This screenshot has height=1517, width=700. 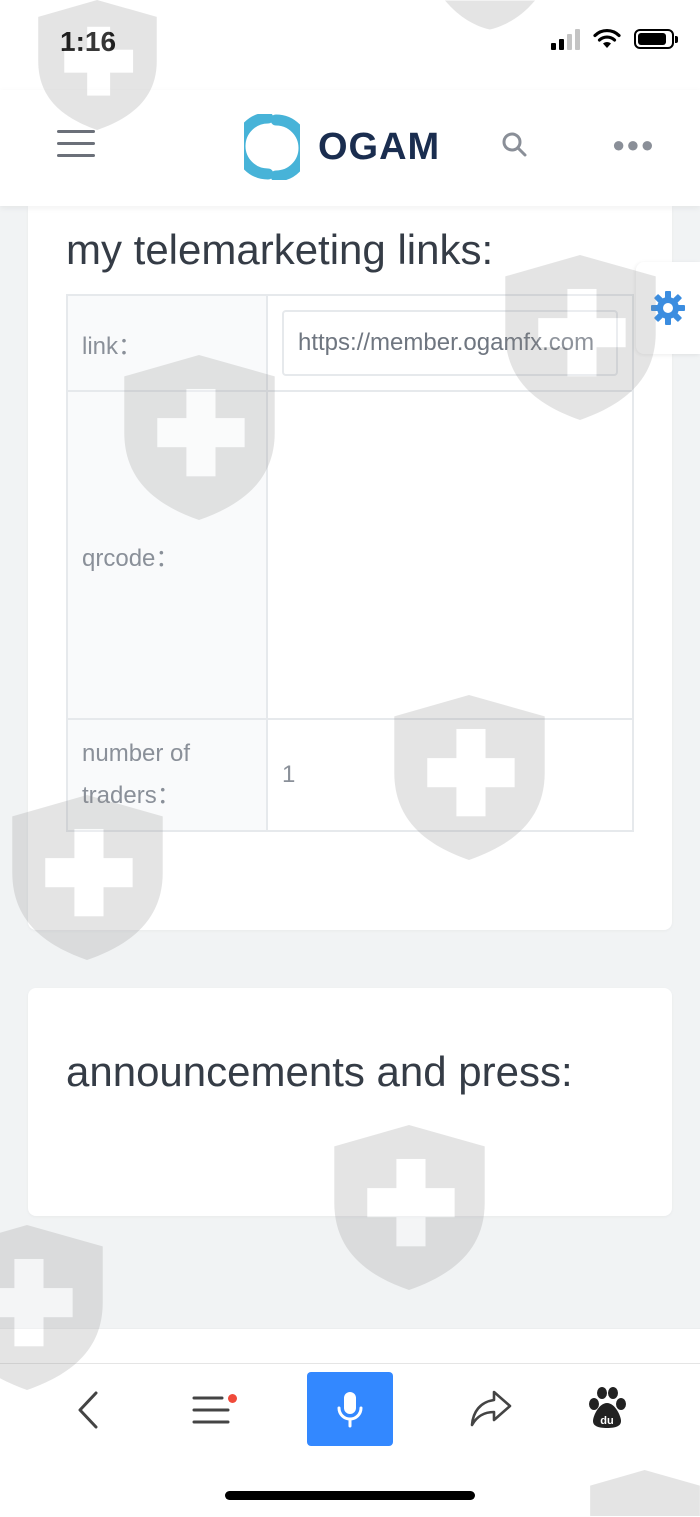 What do you see at coordinates (167, 343) in the screenshot?
I see `link-label: link：` at bounding box center [167, 343].